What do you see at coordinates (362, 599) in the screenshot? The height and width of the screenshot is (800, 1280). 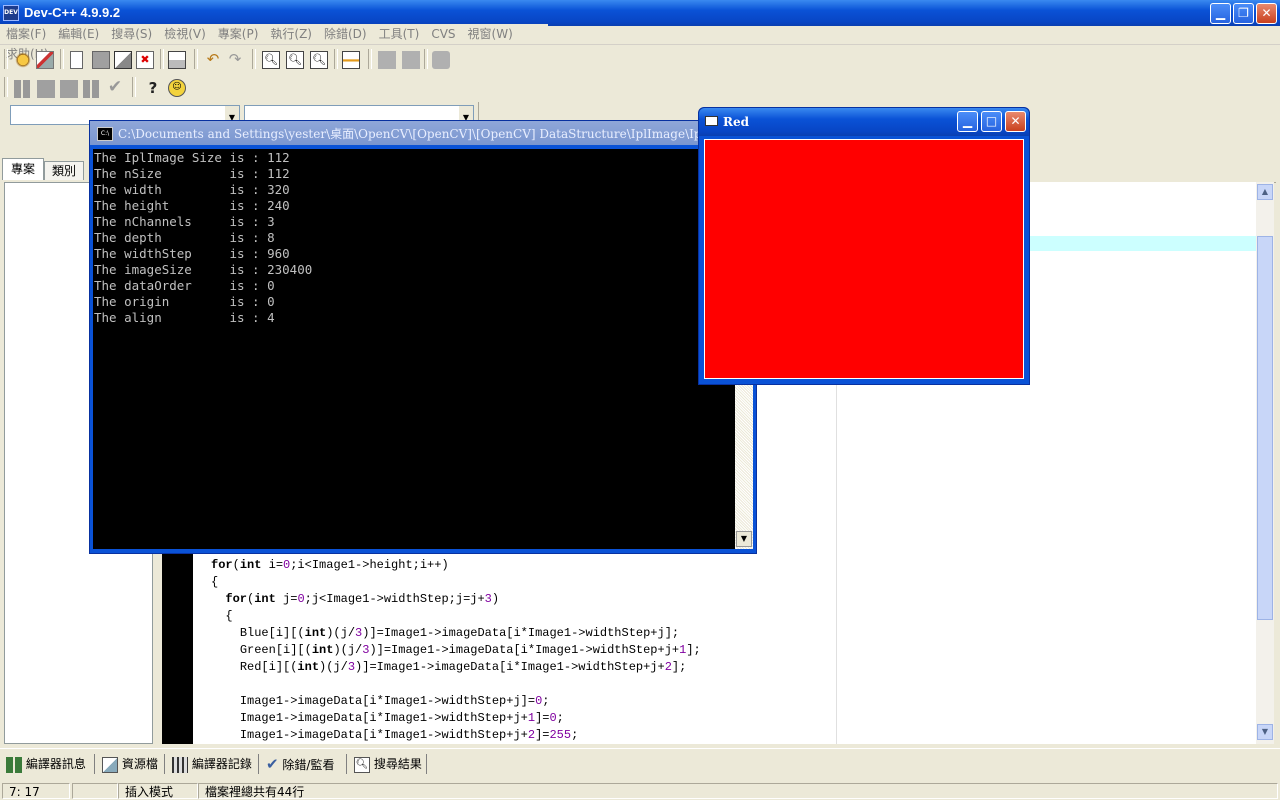 I see `code-line: for(int j=0;j<Image1->widthStep;j=j+3)` at bounding box center [362, 599].